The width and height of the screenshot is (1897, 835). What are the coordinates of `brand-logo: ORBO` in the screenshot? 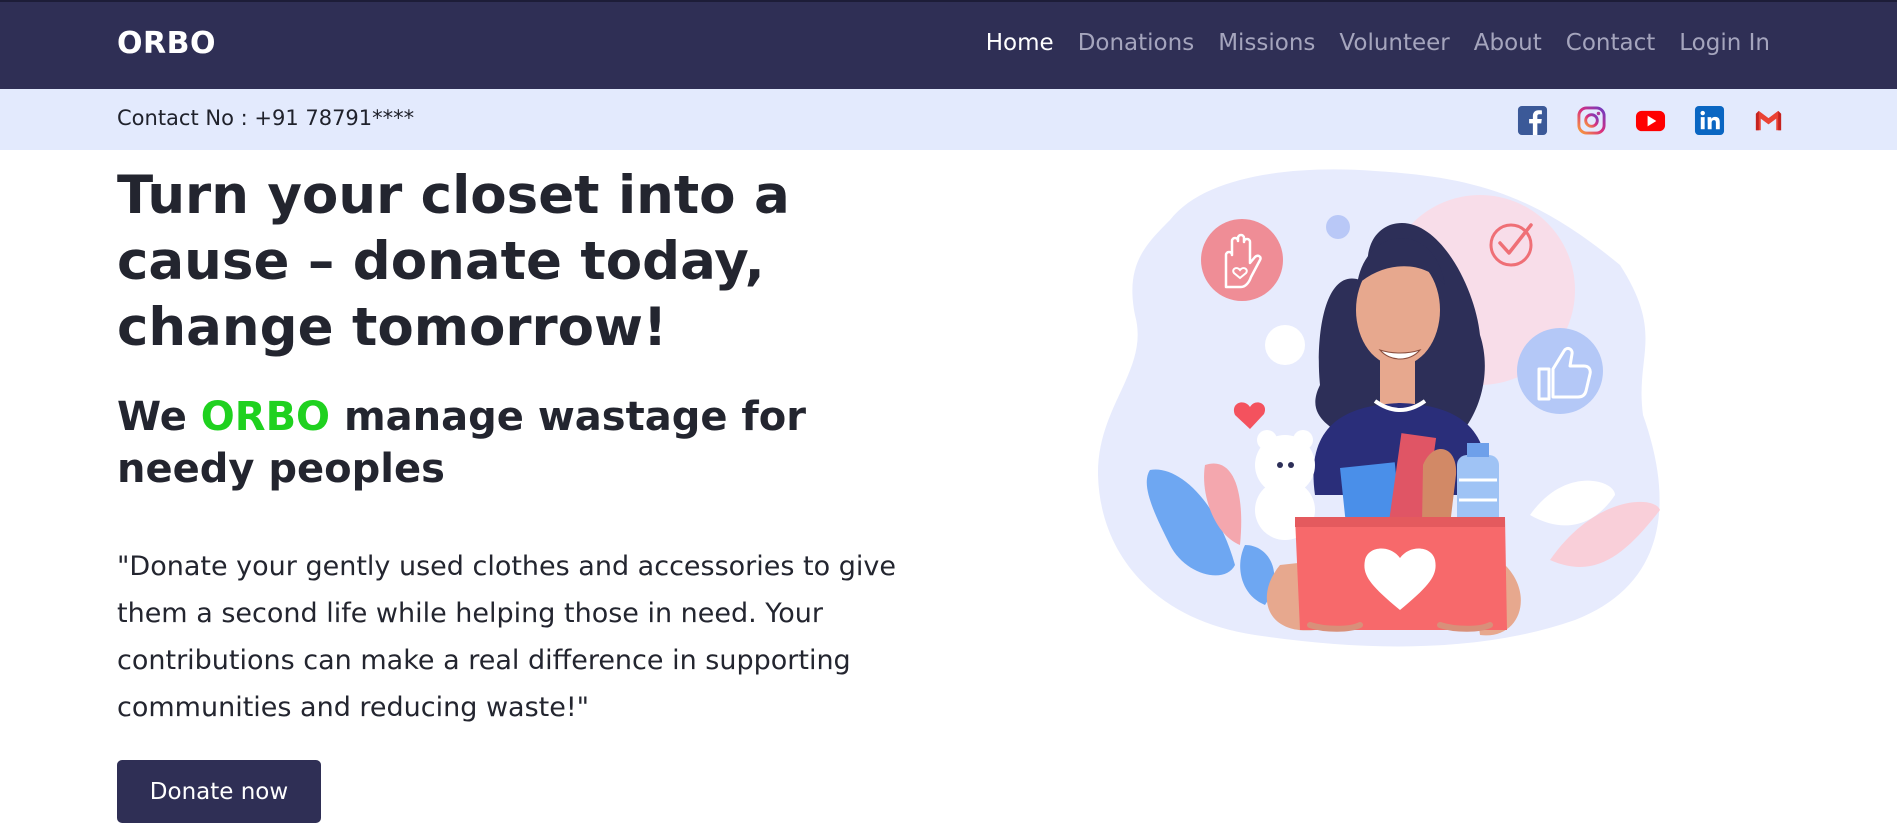 It's located at (166, 43).